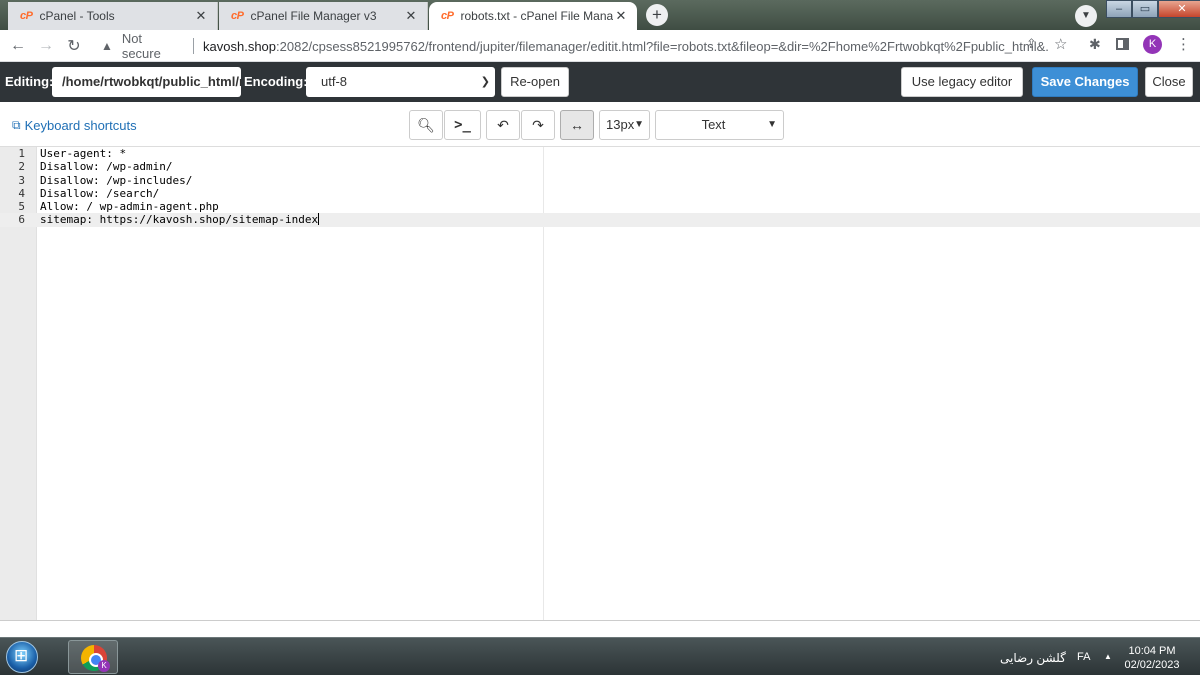  I want to click on line-number: 1, so click(21, 153).